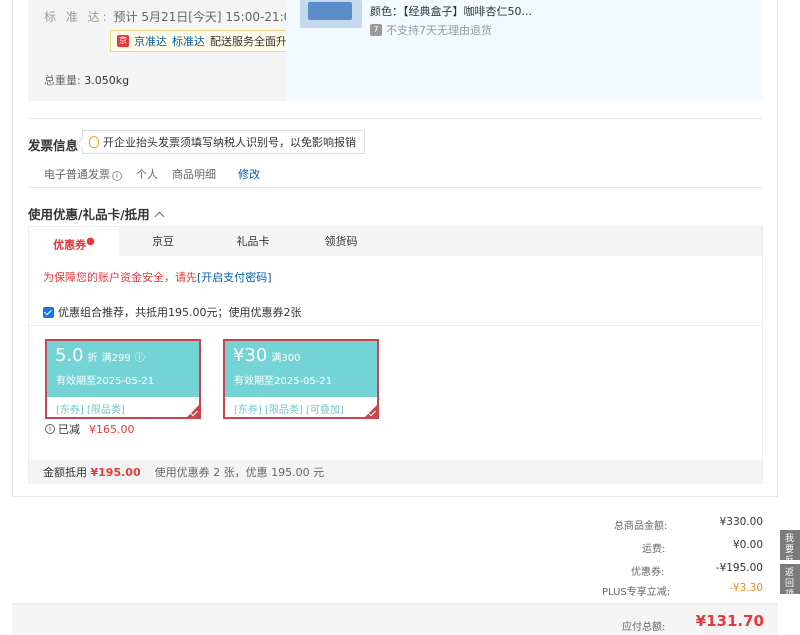 The width and height of the screenshot is (800, 635). What do you see at coordinates (150, 41) in the screenshot?
I see `badge-brand: 京准达` at bounding box center [150, 41].